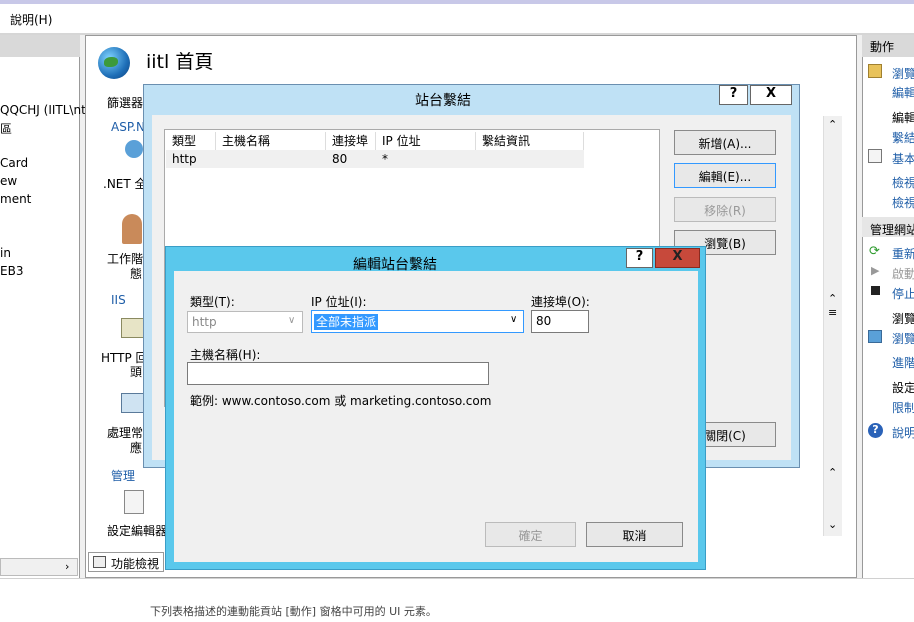 Image resolution: width=914 pixels, height=622 pixels. What do you see at coordinates (903, 388) in the screenshot?
I see `action-configure-header: 設定` at bounding box center [903, 388].